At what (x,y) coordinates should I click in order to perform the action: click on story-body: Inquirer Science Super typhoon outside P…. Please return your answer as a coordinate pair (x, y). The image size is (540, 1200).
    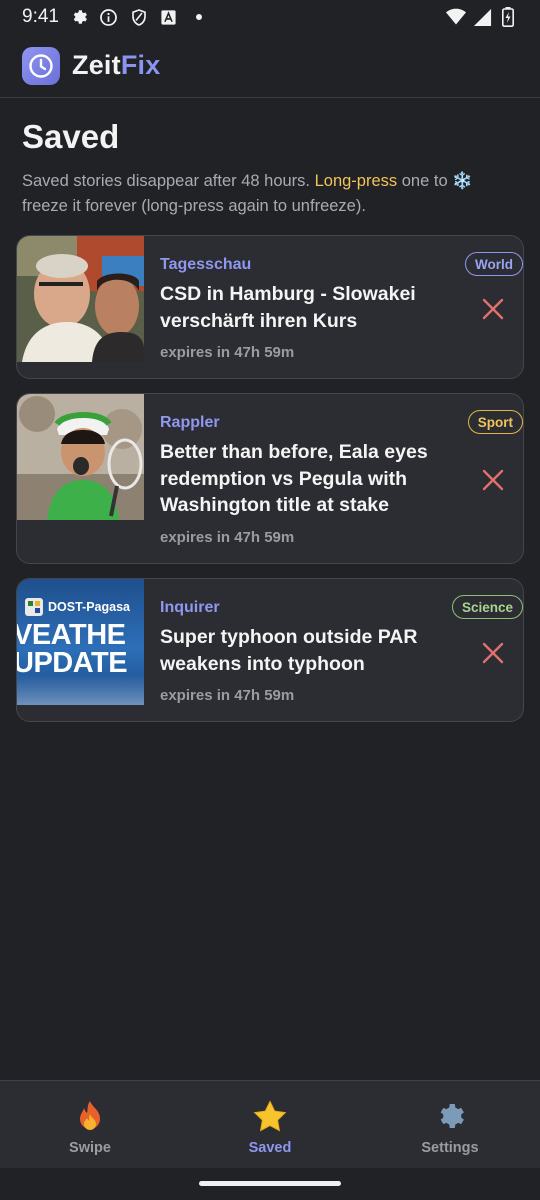
    Looking at the image, I should click on (341, 650).